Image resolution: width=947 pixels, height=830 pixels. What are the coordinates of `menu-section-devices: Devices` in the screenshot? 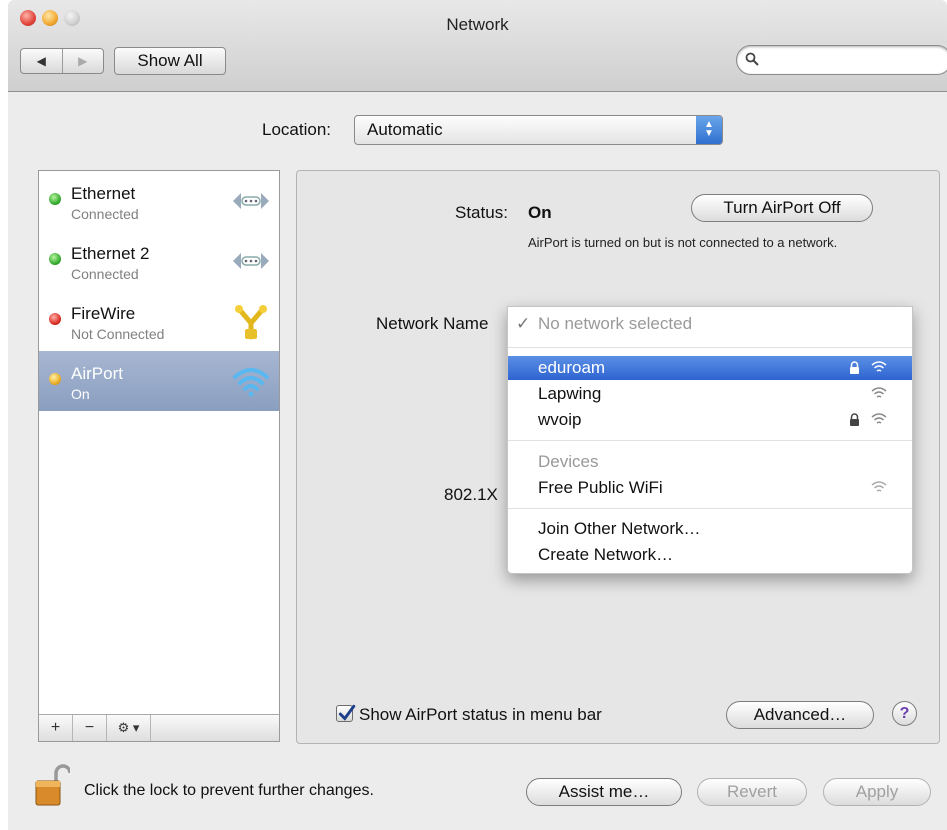 It's located at (568, 461).